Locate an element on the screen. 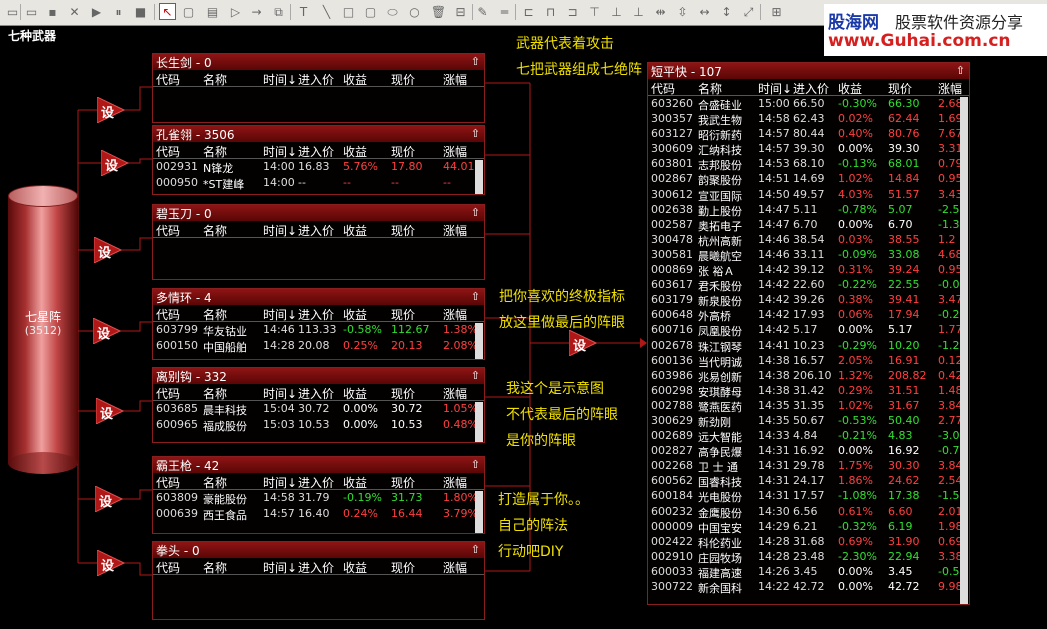 This screenshot has height=629, width=1047. rounded-rect-icon: ▢ is located at coordinates (370, 11).